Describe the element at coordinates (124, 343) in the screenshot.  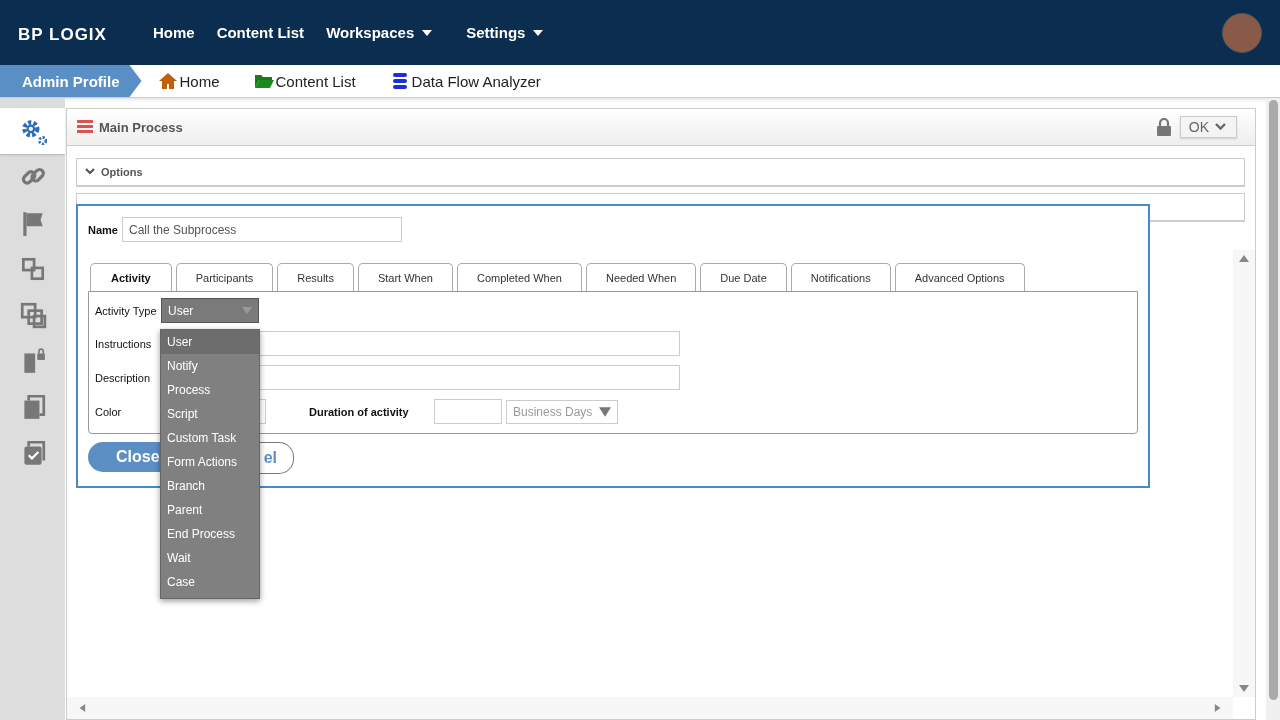
I see `field-label: Instructions` at that location.